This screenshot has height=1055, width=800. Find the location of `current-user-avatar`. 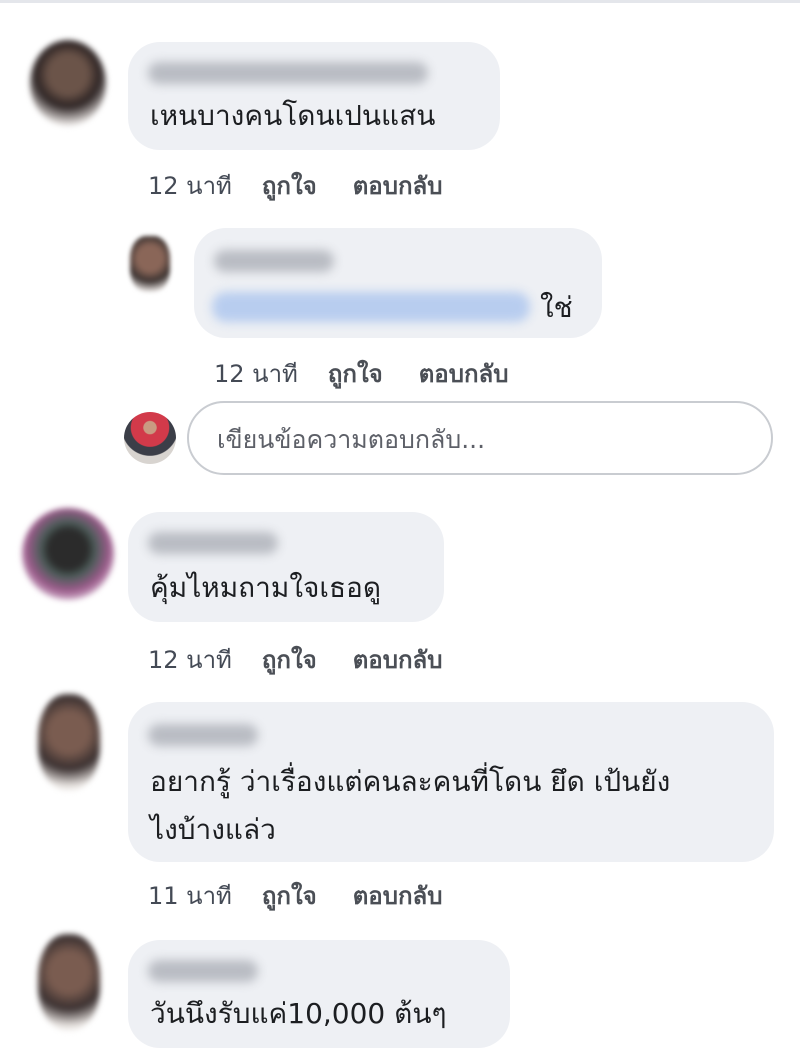

current-user-avatar is located at coordinates (150, 438).